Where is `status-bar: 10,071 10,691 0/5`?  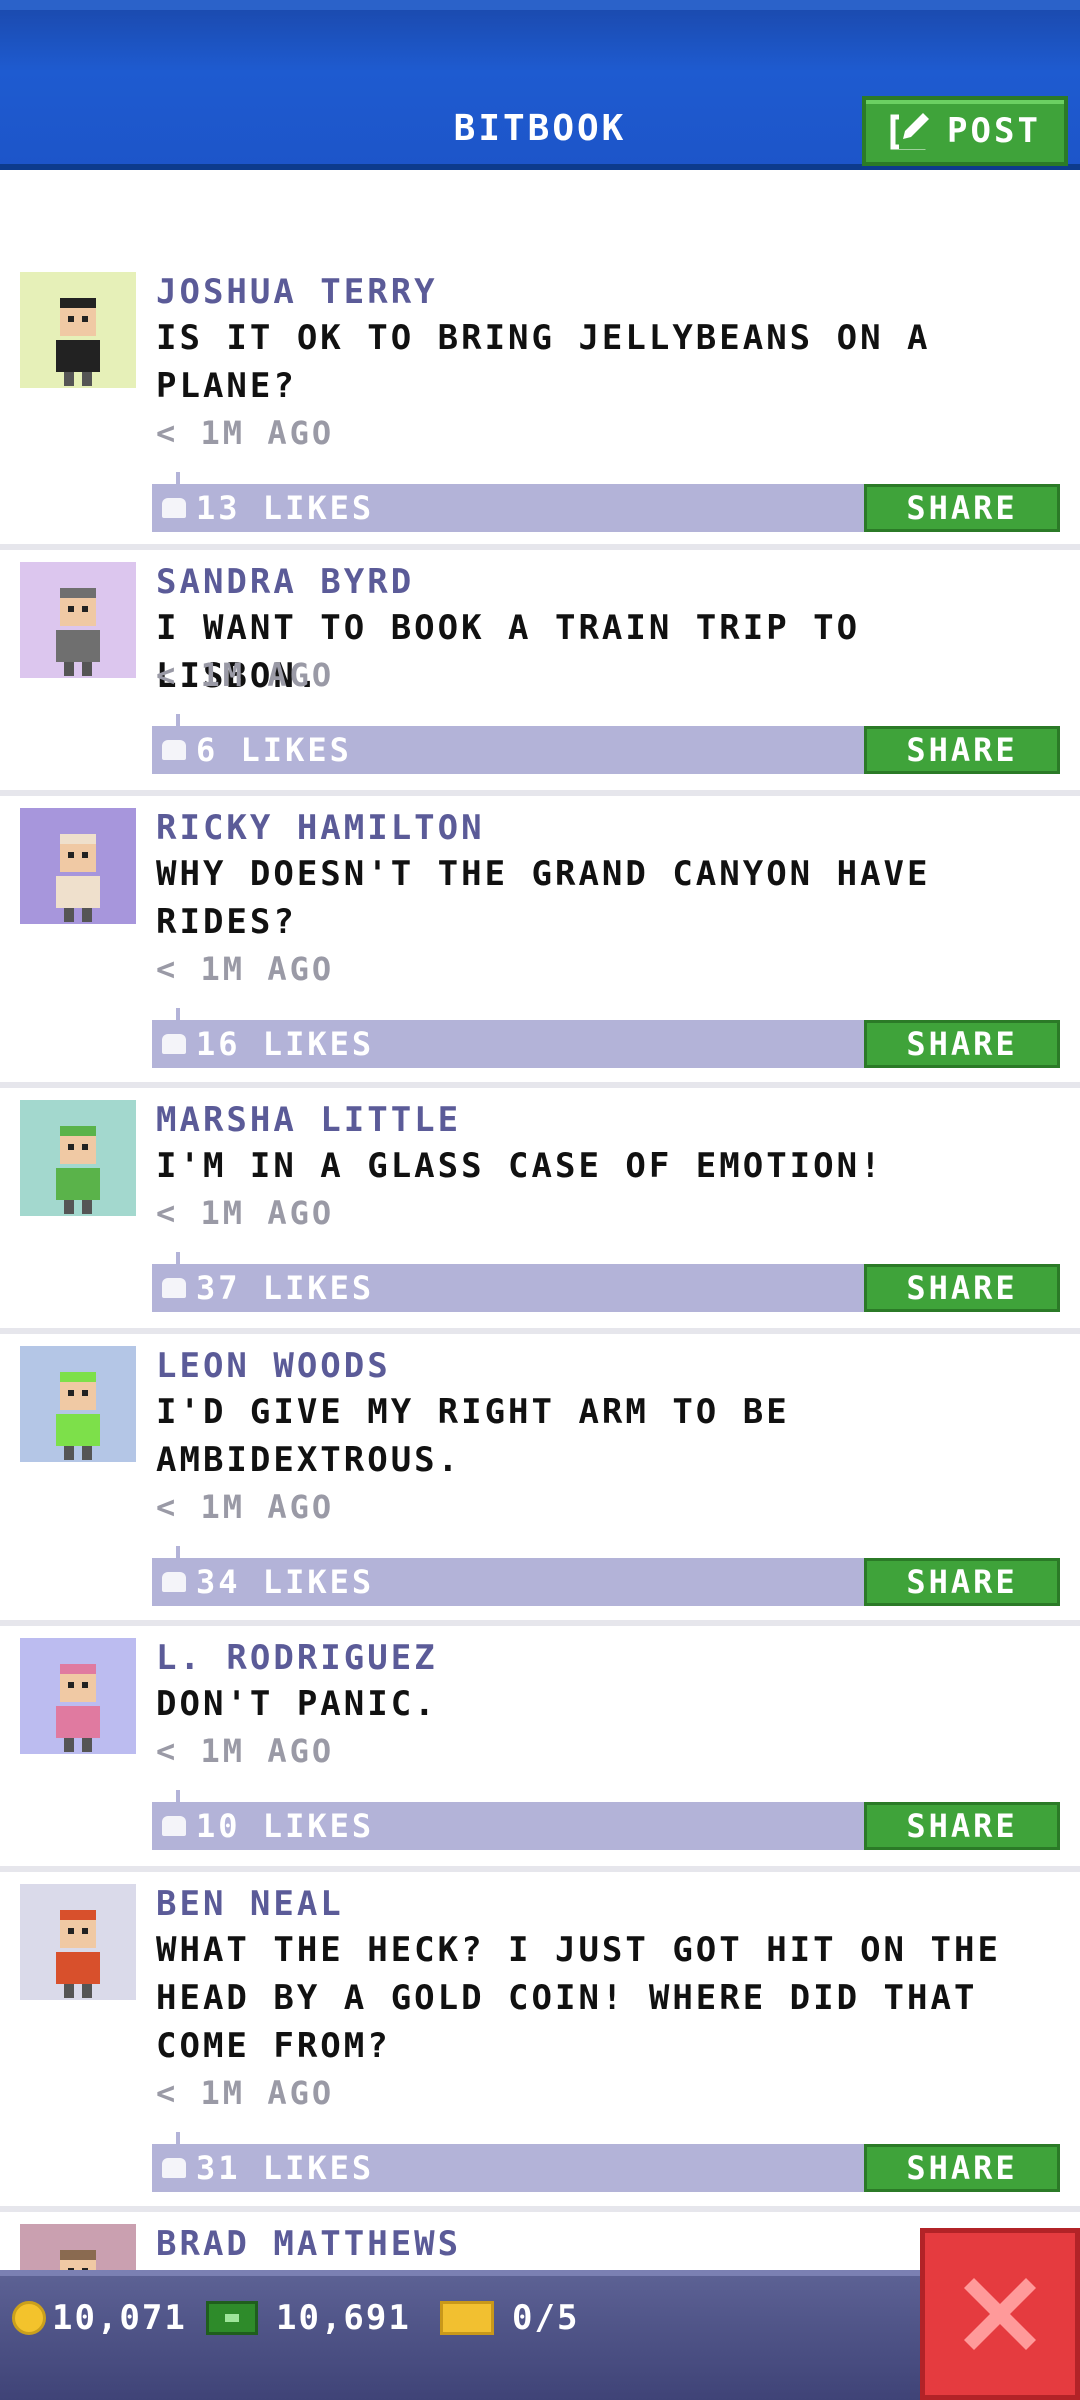
status-bar: 10,071 10,691 0/5 is located at coordinates (540, 2335).